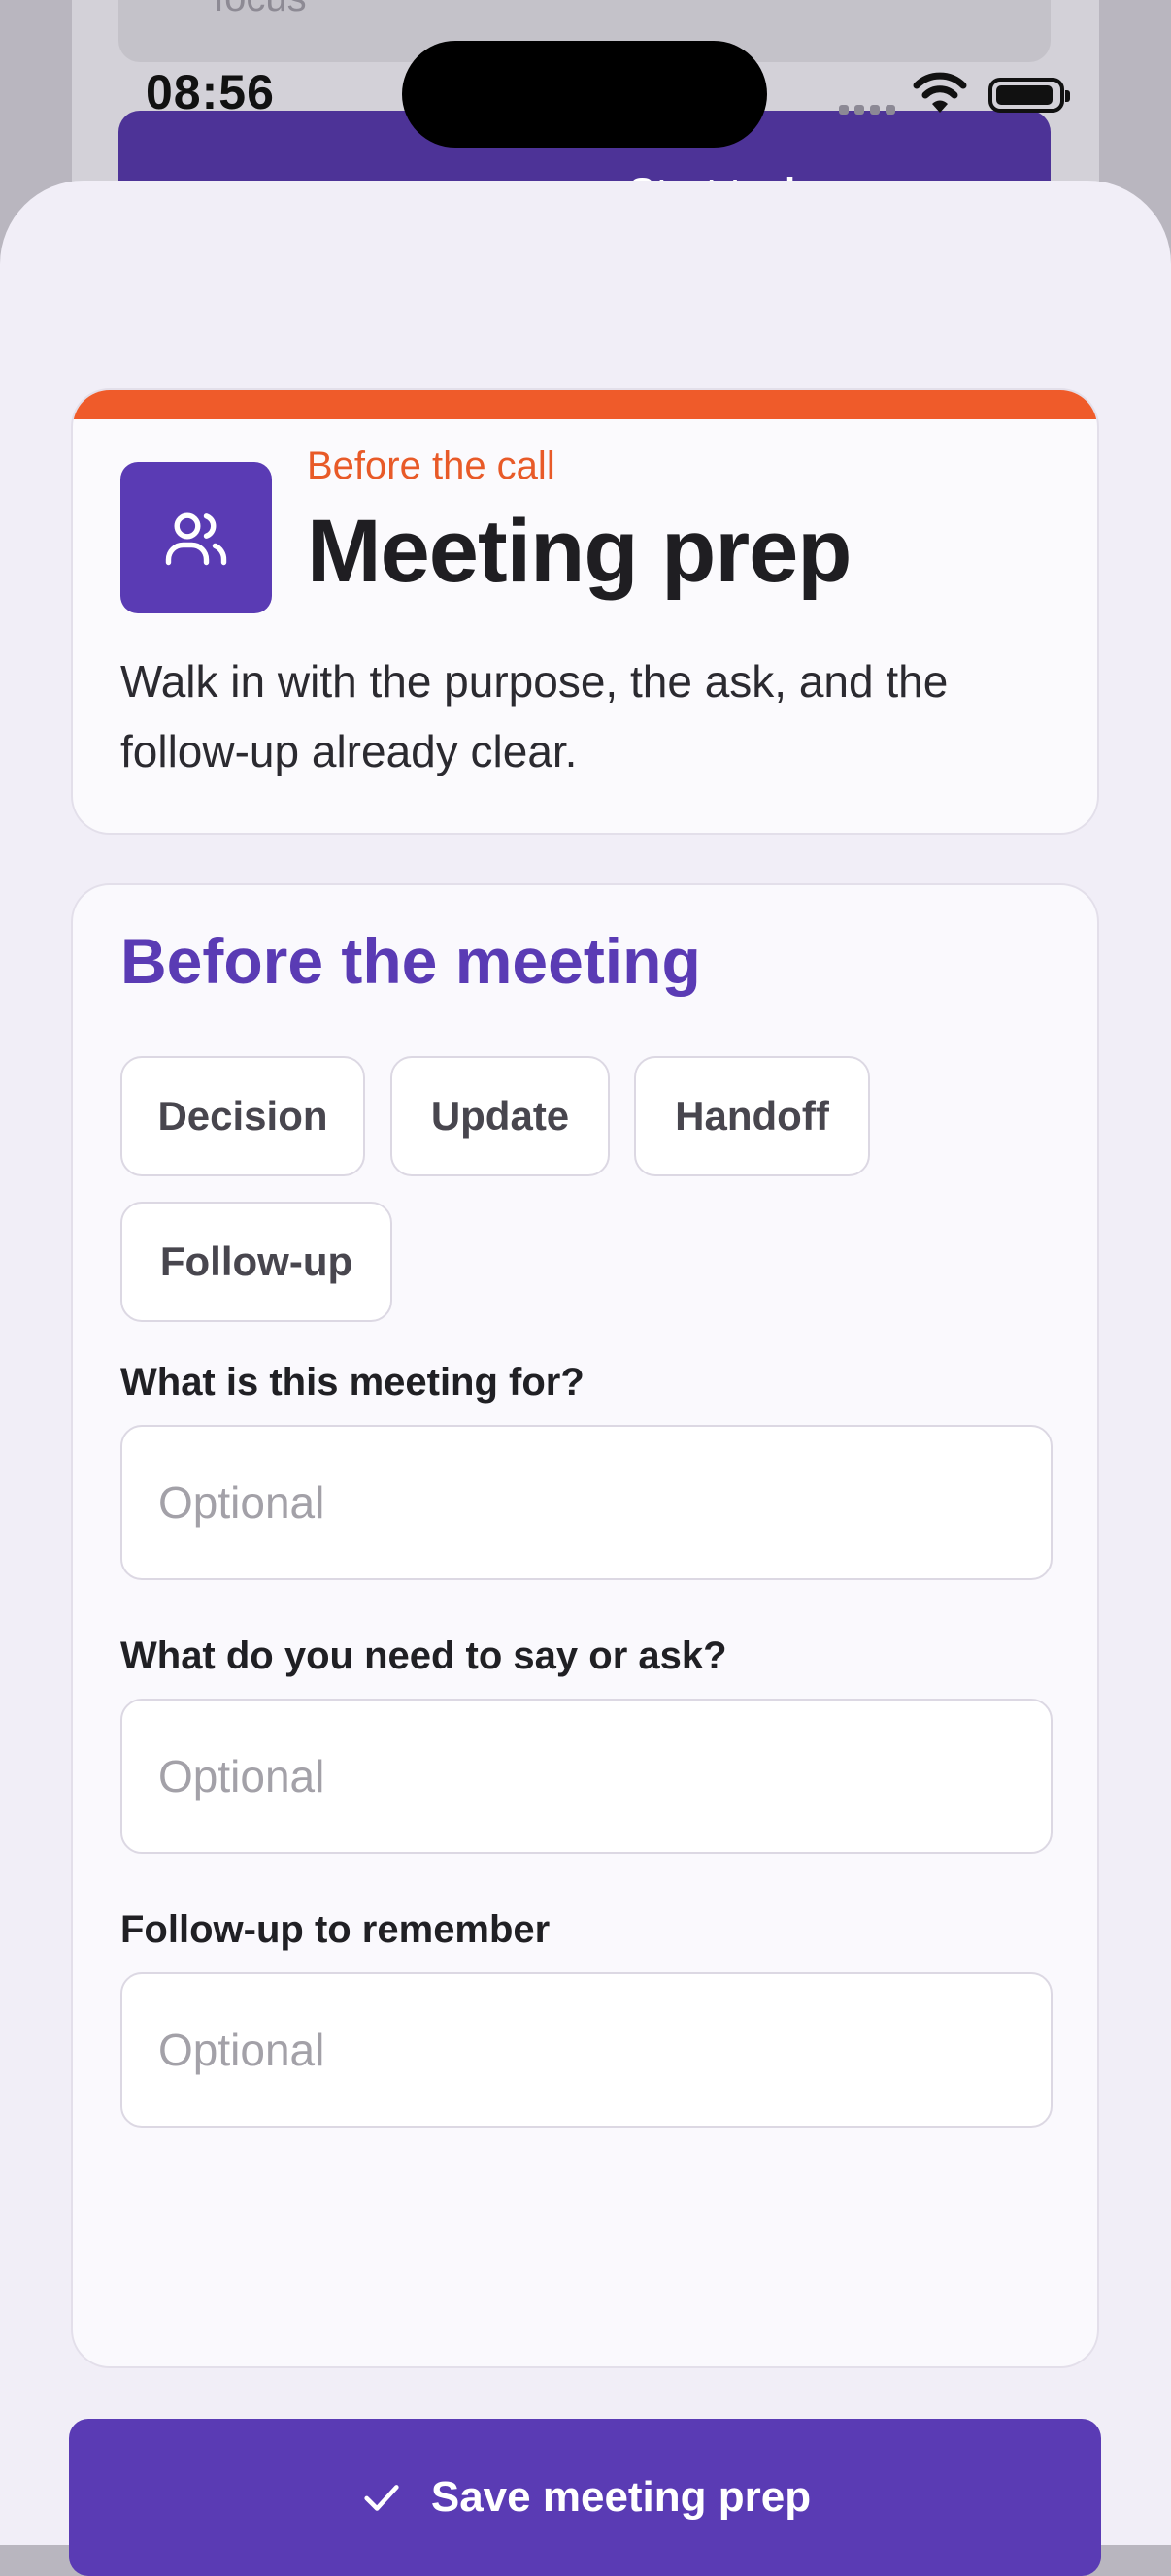 The image size is (1171, 2576). Describe the element at coordinates (940, 92) in the screenshot. I see `wifi-icon` at that location.